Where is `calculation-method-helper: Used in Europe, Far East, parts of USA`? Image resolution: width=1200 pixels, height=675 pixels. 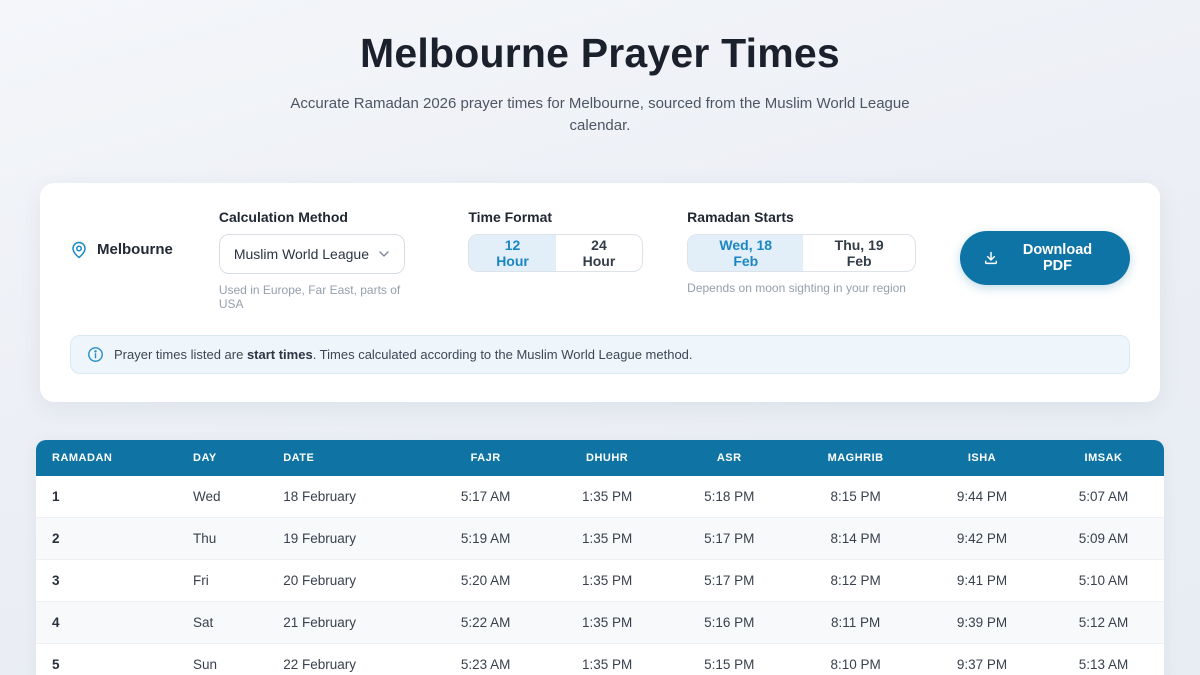
calculation-method-helper: Used in Europe, Far East, parts of USA is located at coordinates (309, 296).